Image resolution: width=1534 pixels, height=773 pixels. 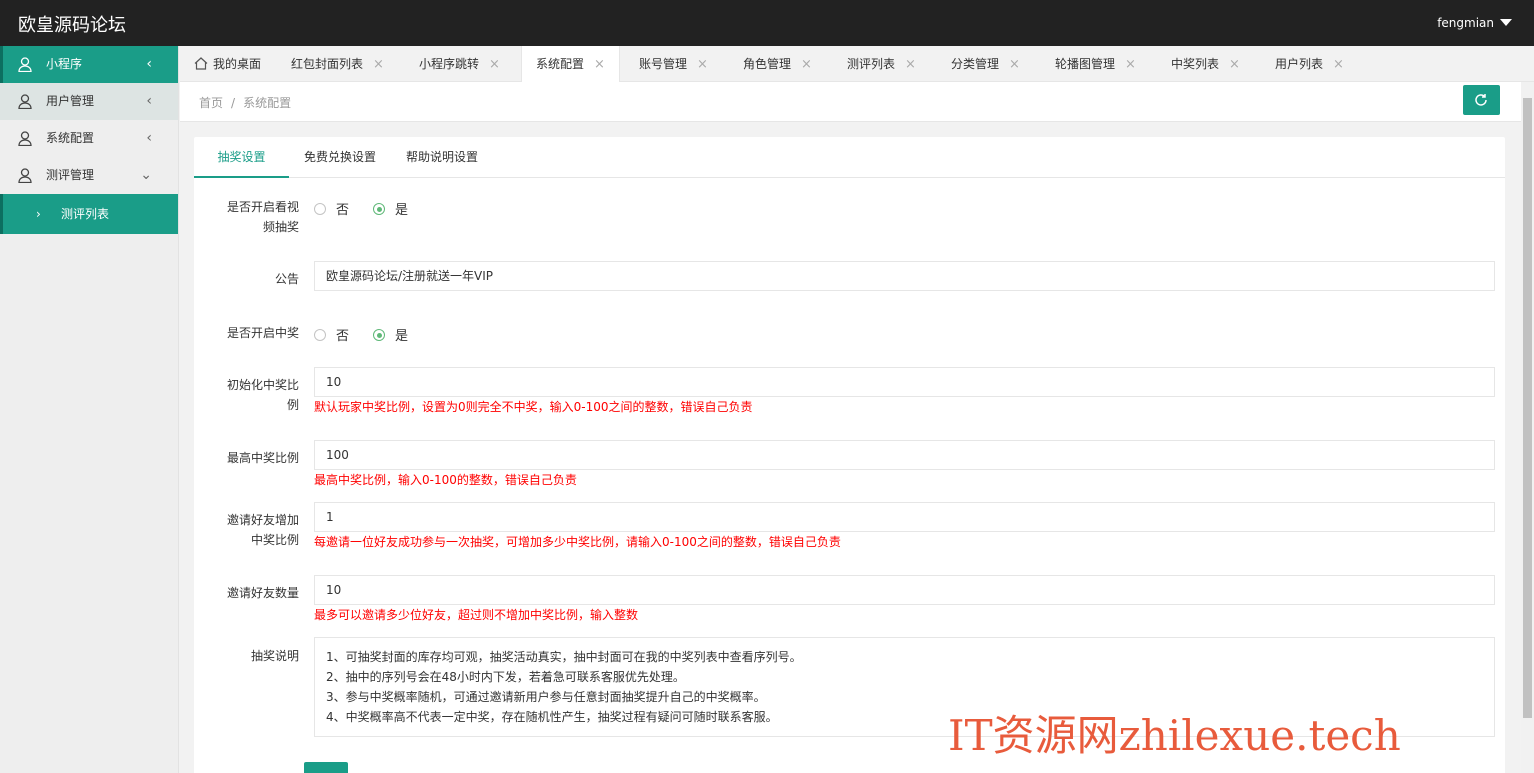 What do you see at coordinates (262, 385) in the screenshot?
I see `label-line: 初始化中奖比` at bounding box center [262, 385].